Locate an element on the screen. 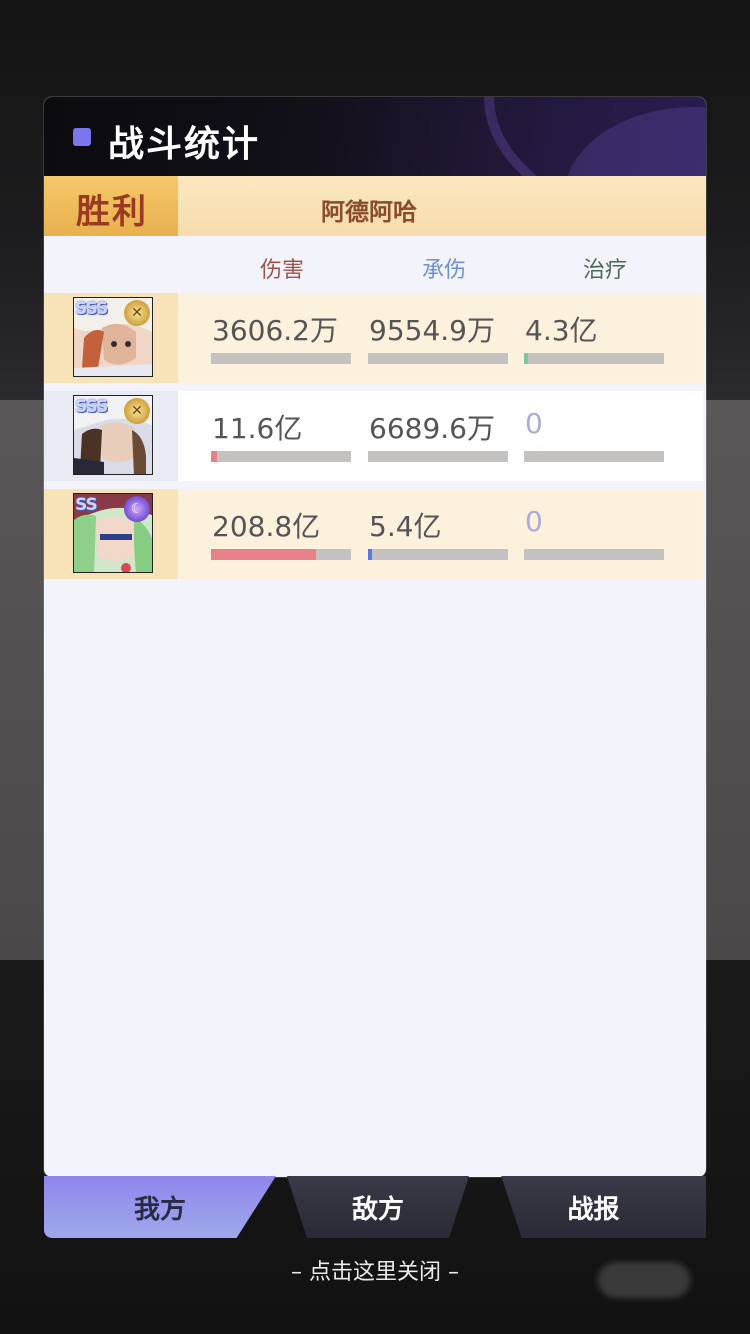  damage-stat: 208.8亿 is located at coordinates (281, 534).